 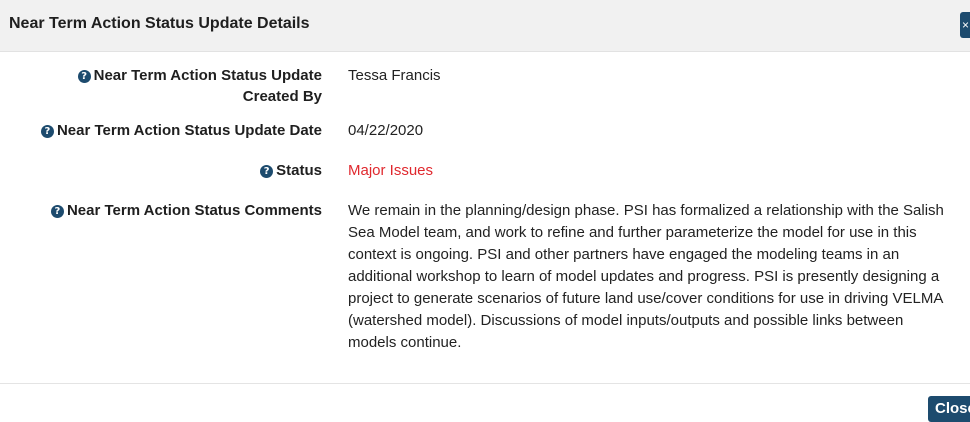 I want to click on field-label-update-date: ? Near Term Action Status Update Date, so click(x=172, y=130).